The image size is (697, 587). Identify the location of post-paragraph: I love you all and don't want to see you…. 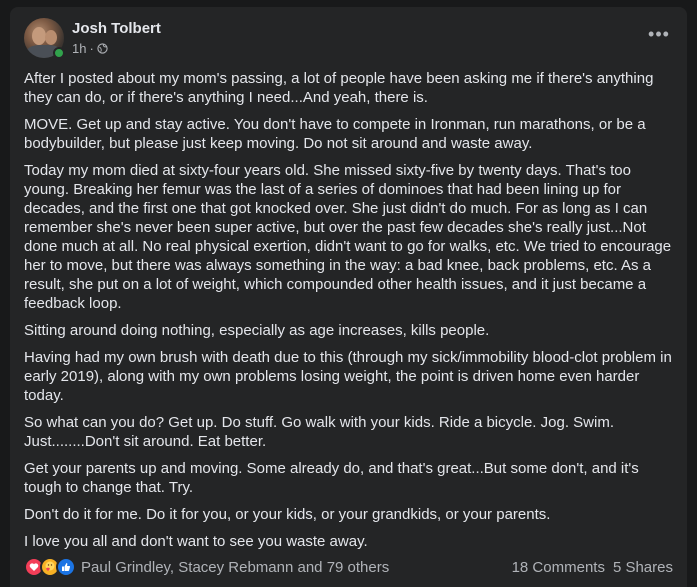
(196, 541).